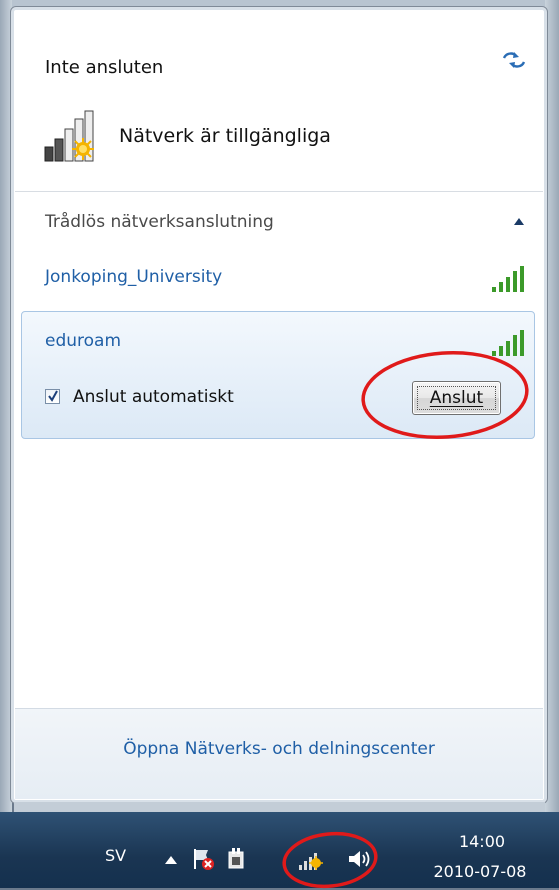 The image size is (559, 890). What do you see at coordinates (279, 749) in the screenshot?
I see `open-network-center-link: Öppna Nätverks- och delningscenter` at bounding box center [279, 749].